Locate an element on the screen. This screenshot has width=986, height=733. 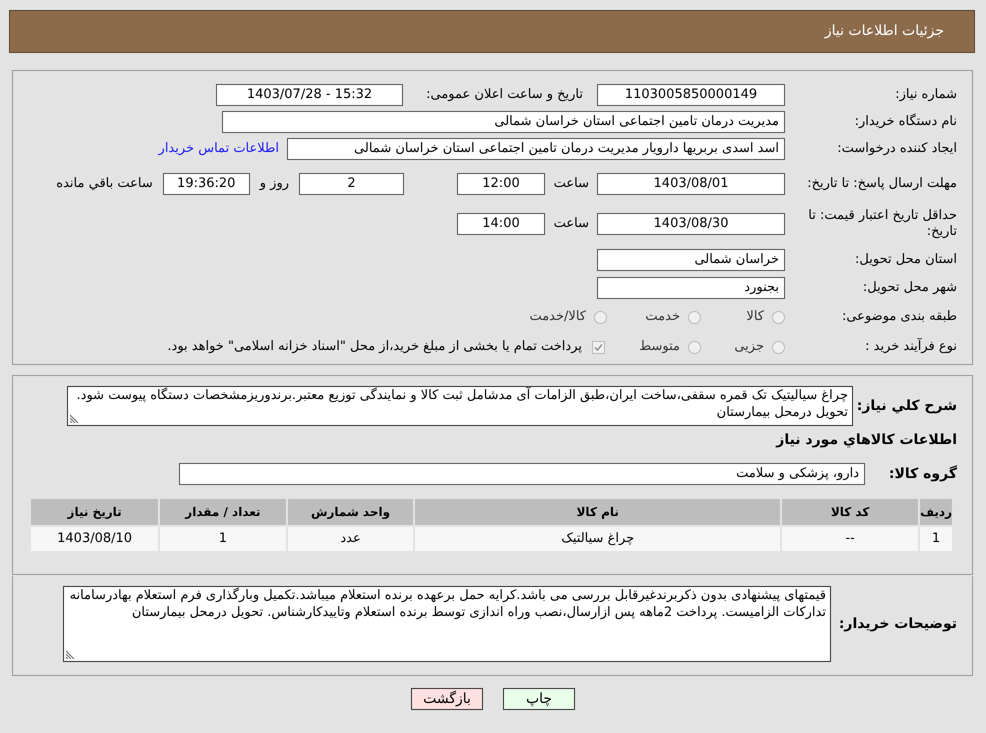
section-heading: اطلاعات کالاهاي مورد نياز is located at coordinates (865, 440).